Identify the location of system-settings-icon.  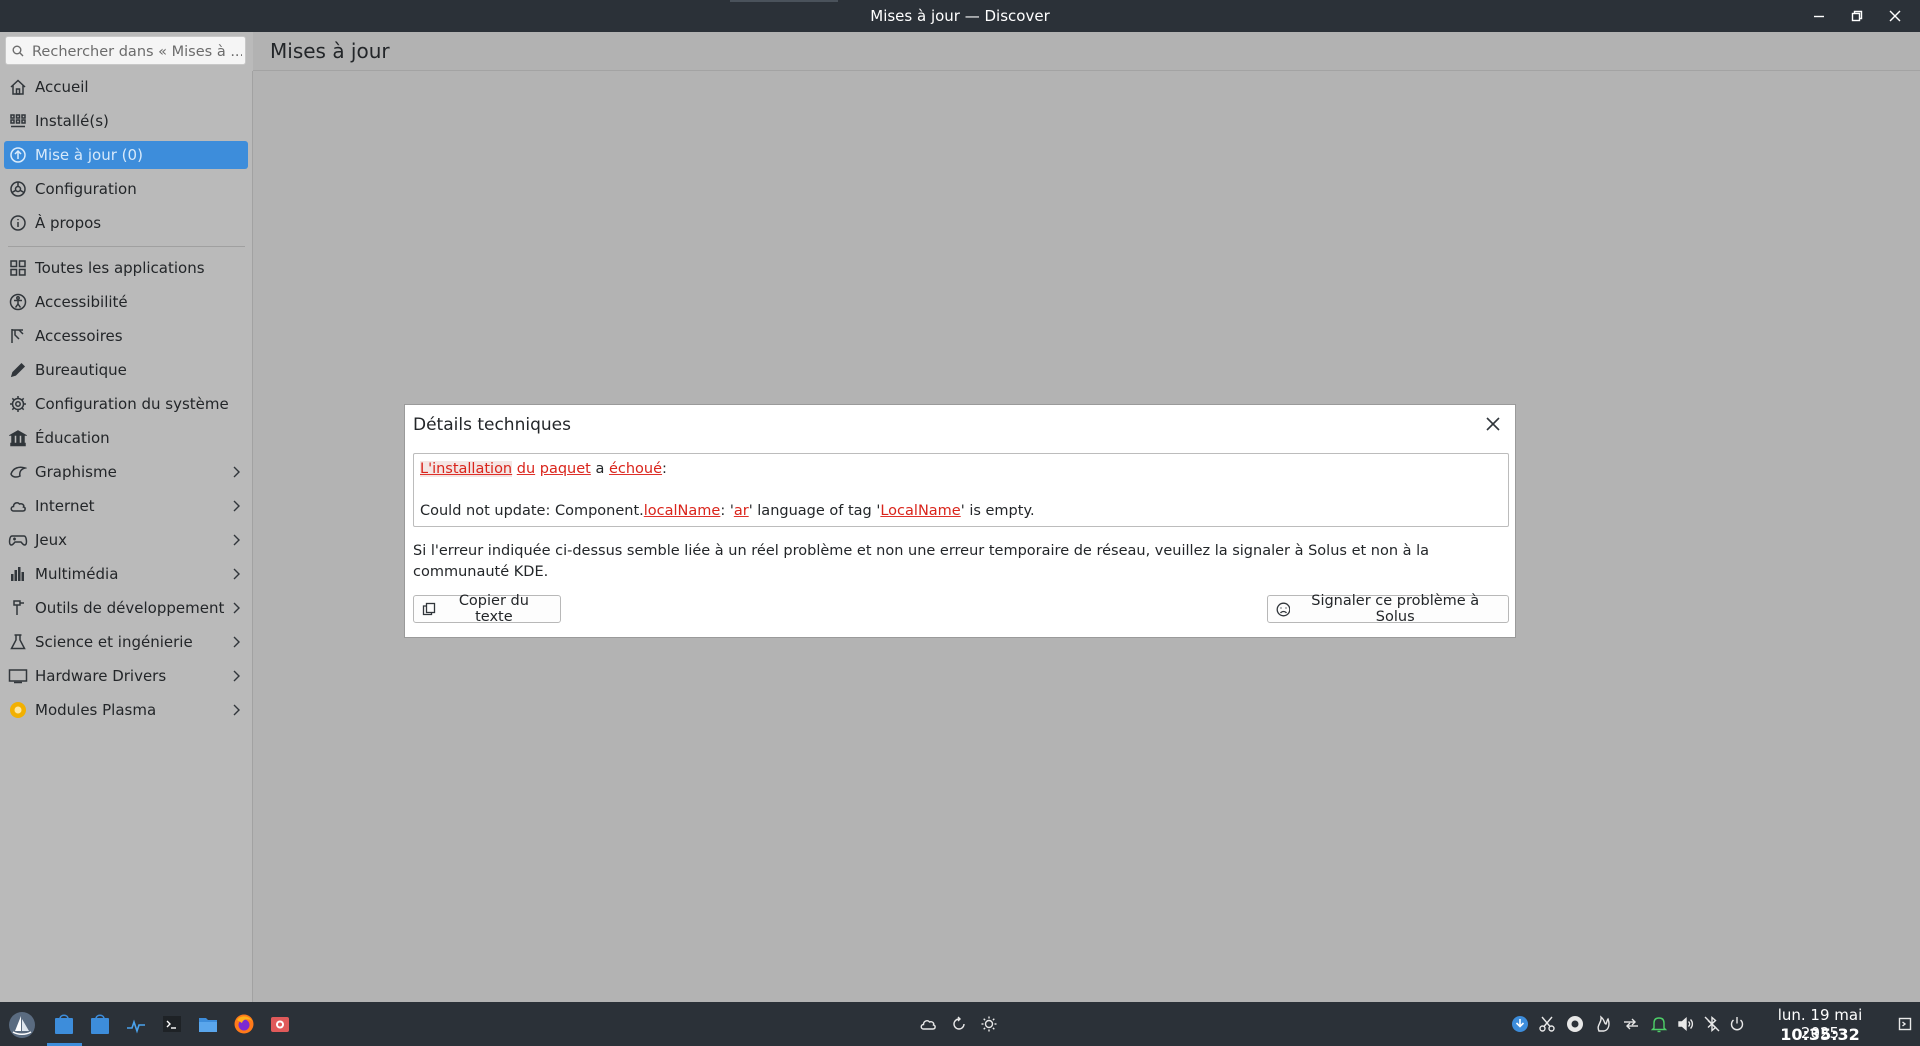
(18, 404).